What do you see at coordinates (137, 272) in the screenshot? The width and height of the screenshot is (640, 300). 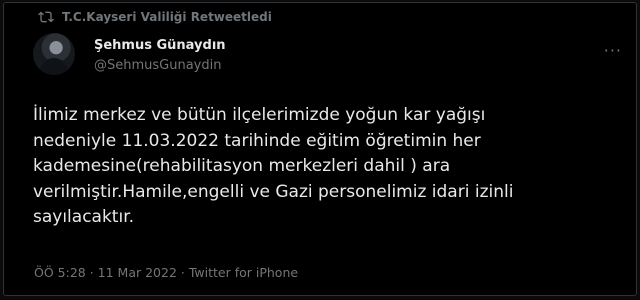 I see `tweet-date: 11 Mar 2022` at bounding box center [137, 272].